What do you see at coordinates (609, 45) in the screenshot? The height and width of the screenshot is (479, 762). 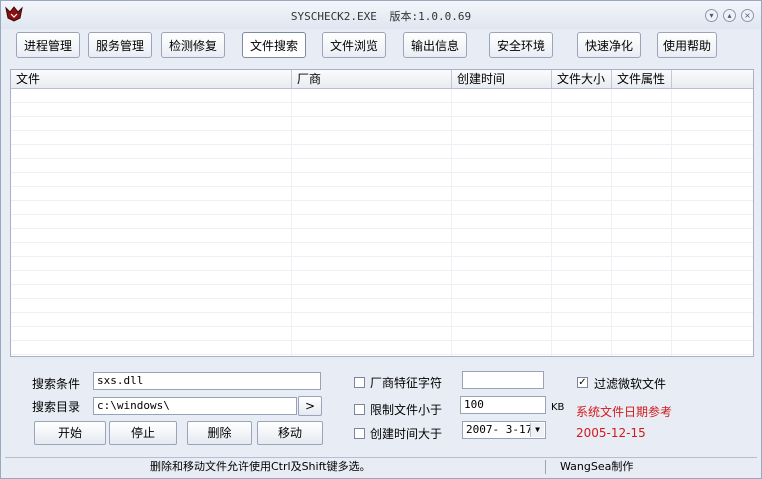 I see `tab-quick-clean: 快速净化` at bounding box center [609, 45].